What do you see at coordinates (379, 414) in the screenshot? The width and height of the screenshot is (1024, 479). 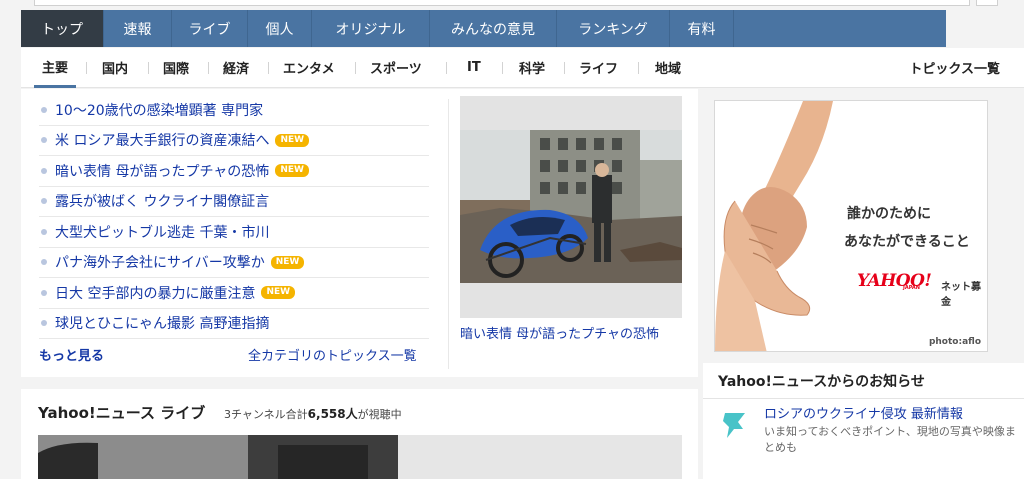 I see `viewers-suffix: が視聴中` at bounding box center [379, 414].